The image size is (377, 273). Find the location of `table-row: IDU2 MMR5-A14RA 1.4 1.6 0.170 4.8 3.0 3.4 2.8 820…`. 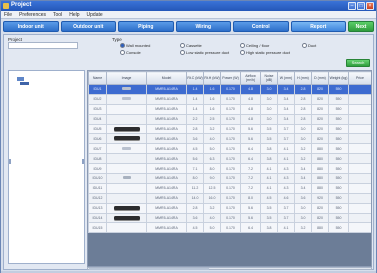

table-row: IDU2 MMR5-A14RA 1.4 1.6 0.170 4.8 3.0 3.4 2.8 820… is located at coordinates (229, 99).